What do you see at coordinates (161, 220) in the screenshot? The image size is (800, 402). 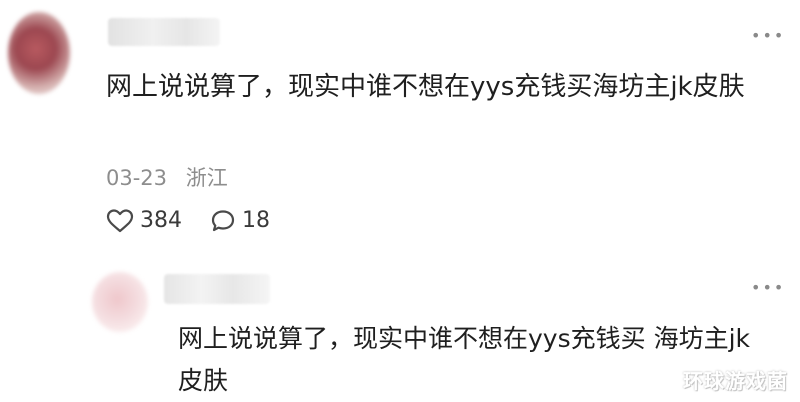 I see `like-count: 384` at bounding box center [161, 220].